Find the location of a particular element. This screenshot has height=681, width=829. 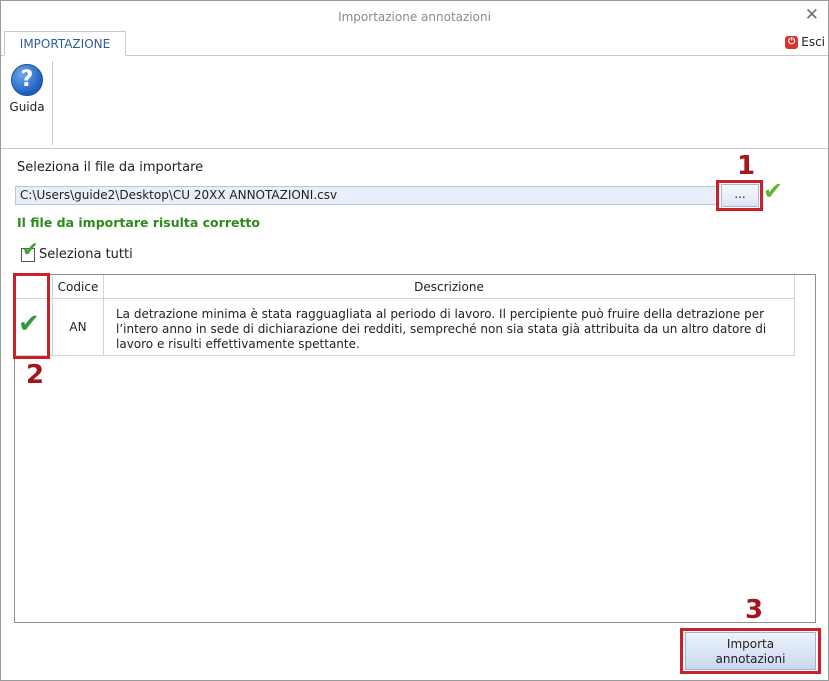

select-all-box: ✔ is located at coordinates (30, 250).